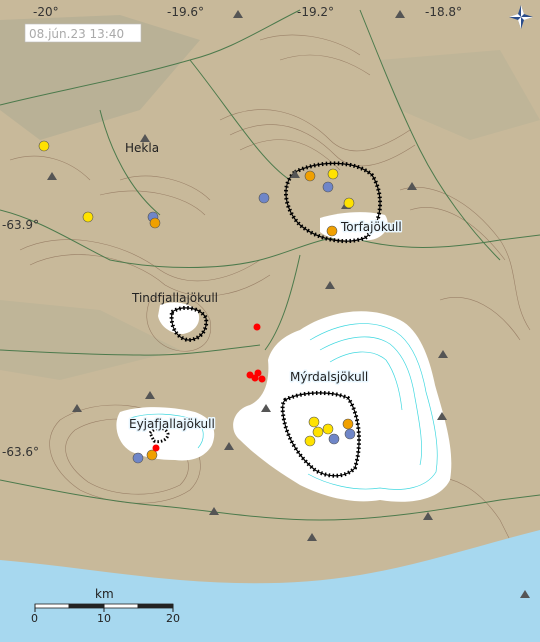 The height and width of the screenshot is (642, 540). Describe the element at coordinates (329, 377) in the screenshot. I see `label-myrdalsjokull: Mýrdalsjökull` at that location.